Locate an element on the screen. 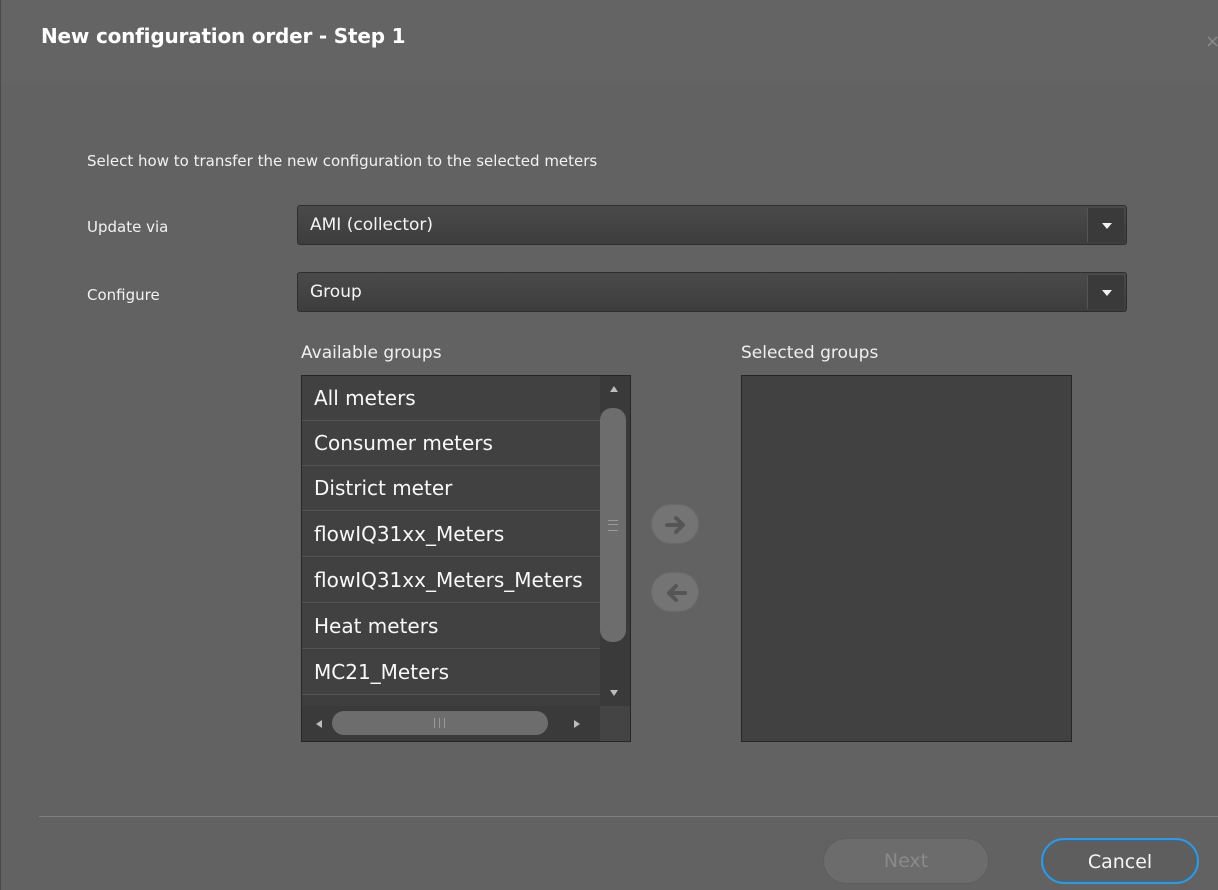 Image resolution: width=1218 pixels, height=890 pixels. scrollbar-corner is located at coordinates (615, 723).